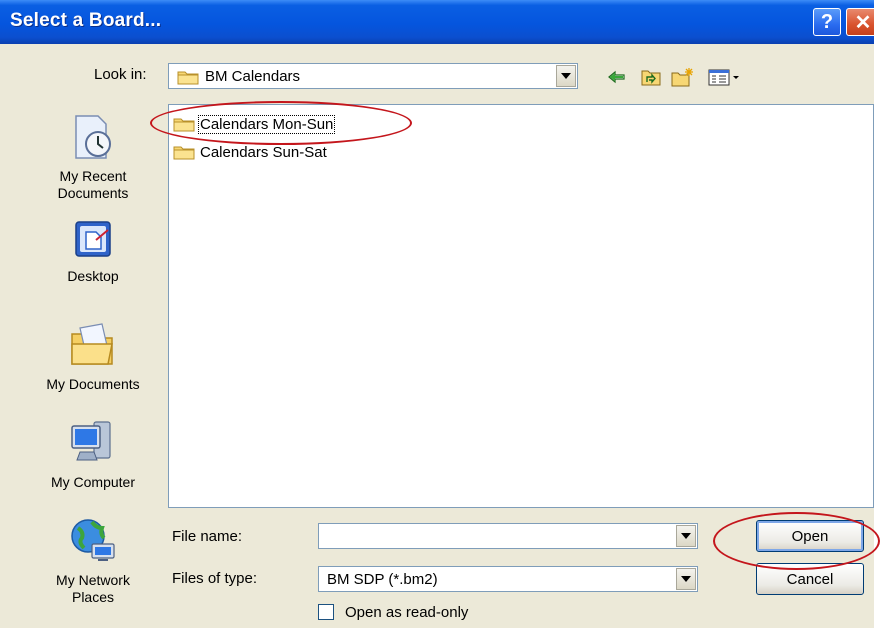 Image resolution: width=880 pixels, height=628 pixels. I want to click on list-item: Calendars Sun-Sat, so click(250, 152).